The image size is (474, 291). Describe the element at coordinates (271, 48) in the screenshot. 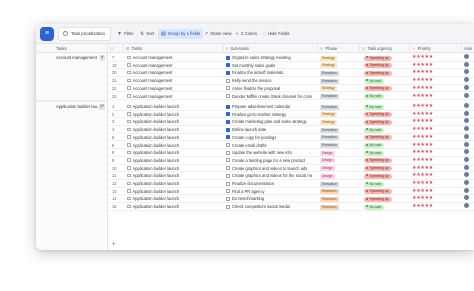

I see `subtasks-column-header: ≡ Sub-tasks` at that location.